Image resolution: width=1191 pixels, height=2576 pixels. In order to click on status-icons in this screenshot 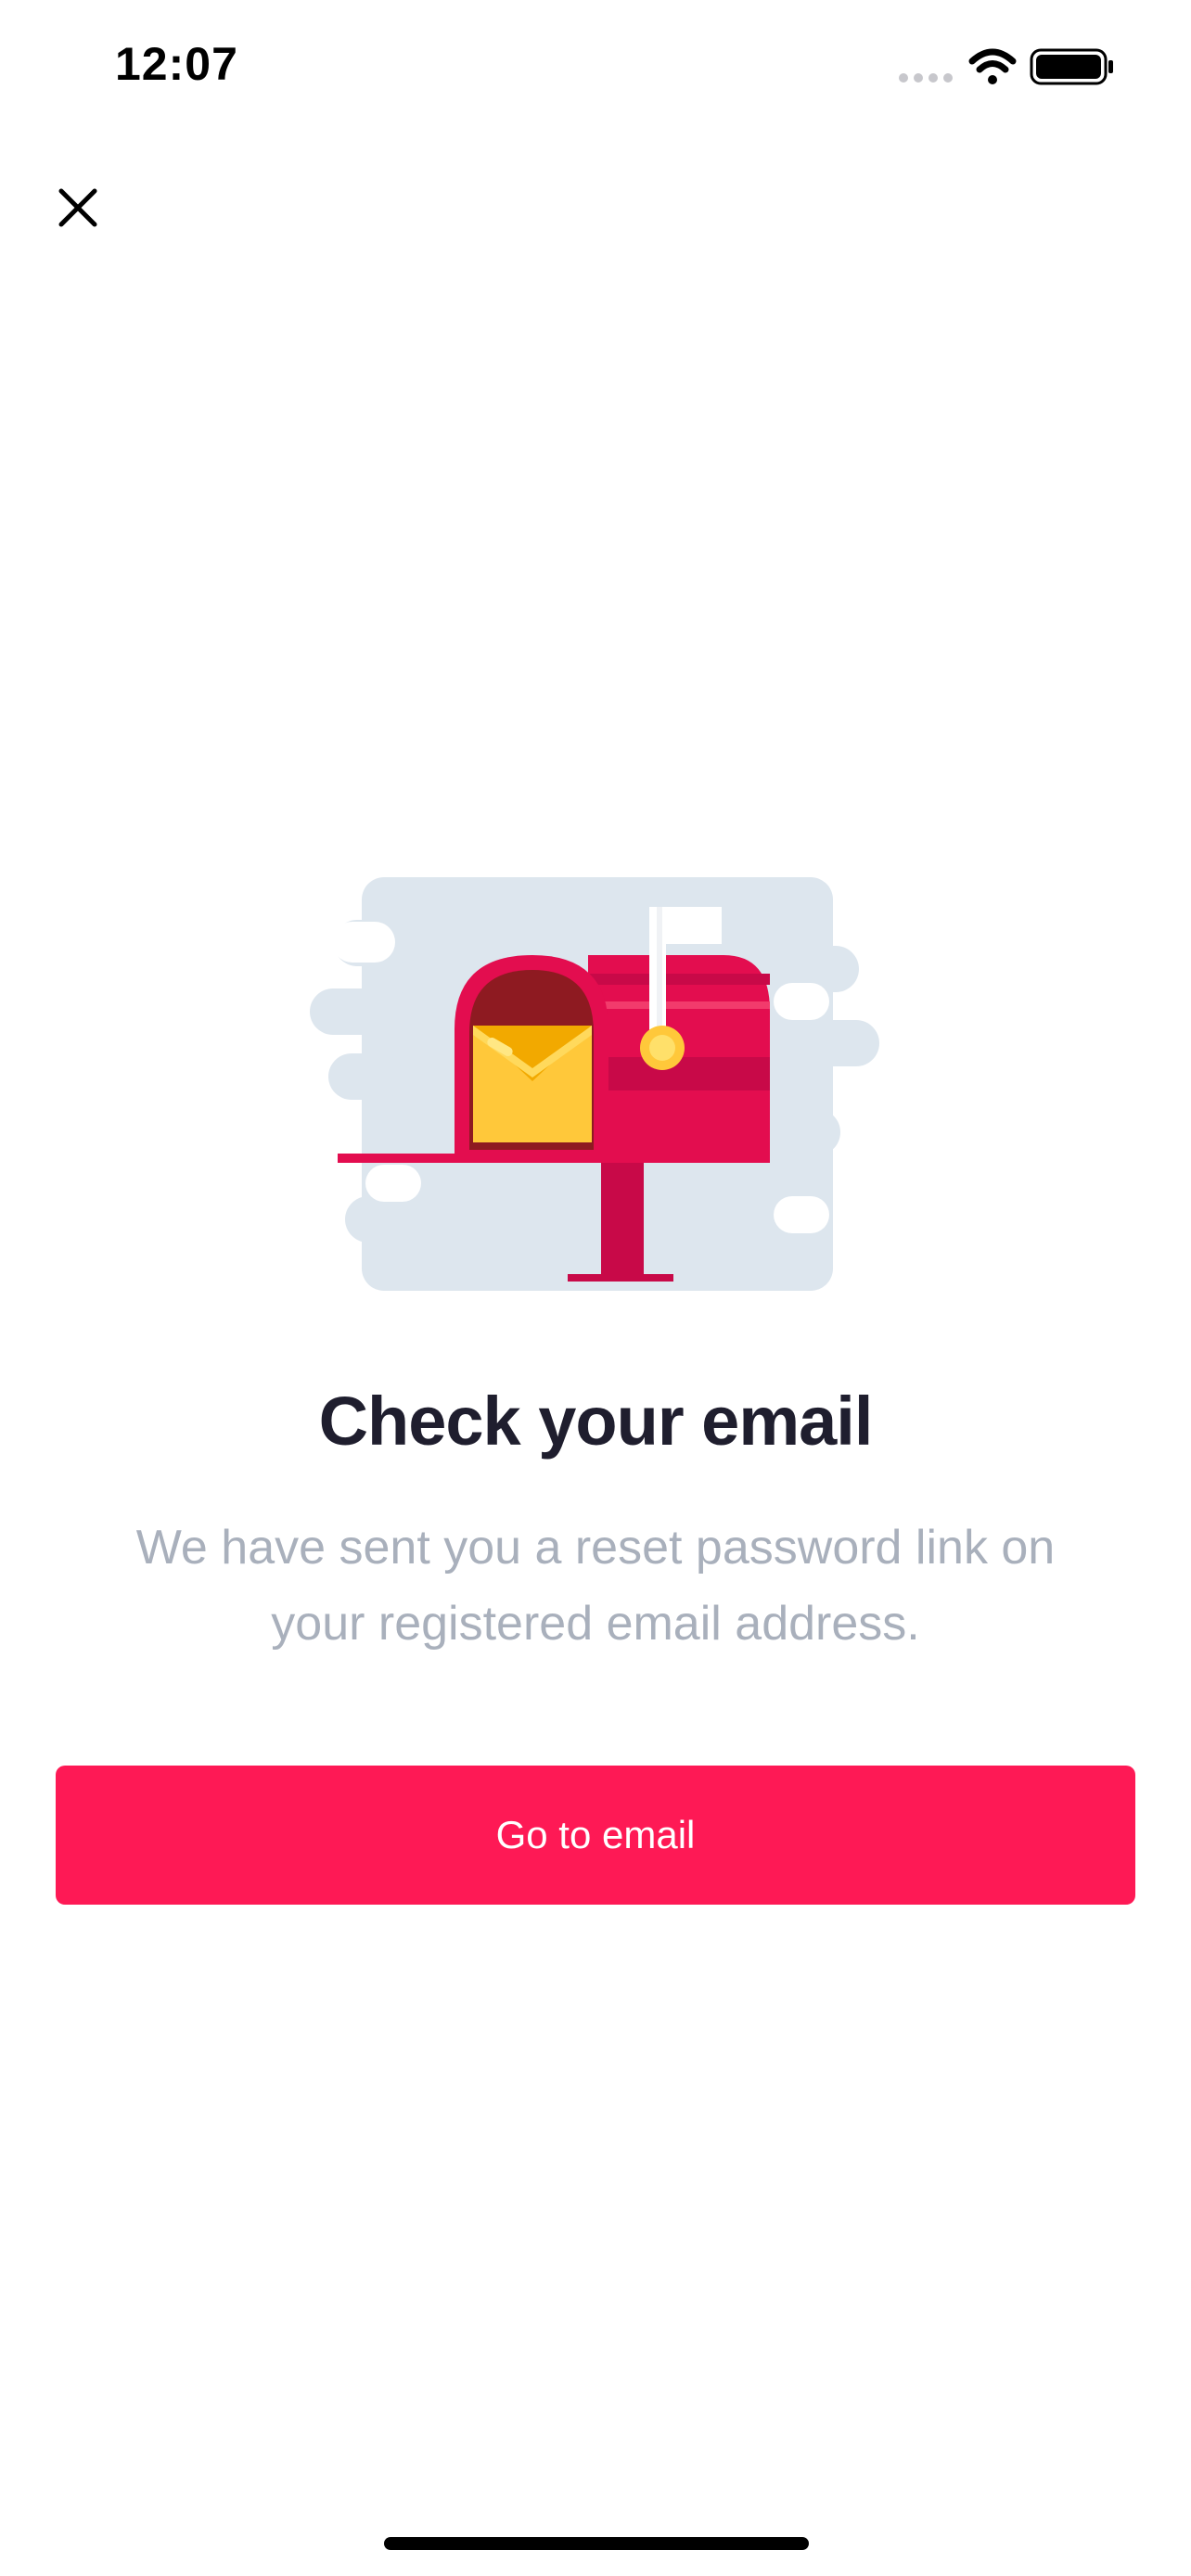, I will do `click(1007, 65)`.